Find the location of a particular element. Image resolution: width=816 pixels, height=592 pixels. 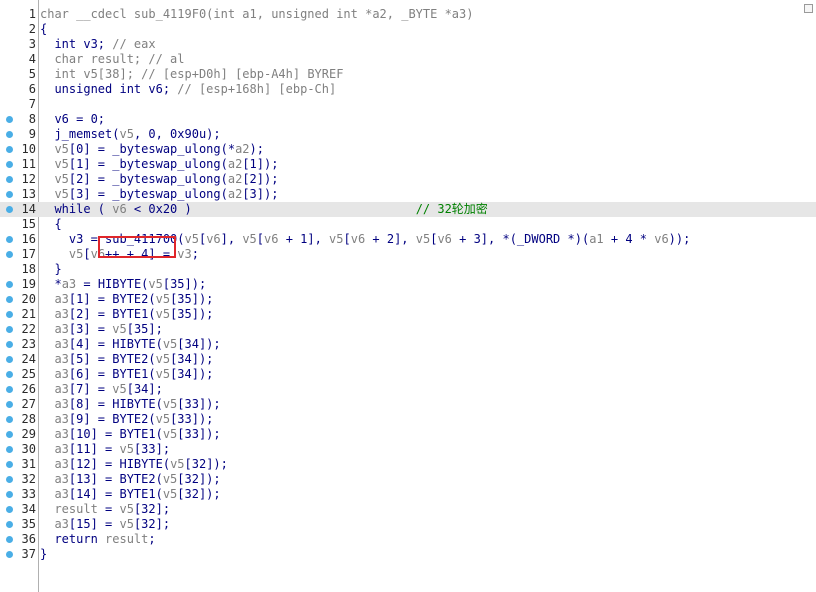

code-line: 18 } is located at coordinates (408, 269).